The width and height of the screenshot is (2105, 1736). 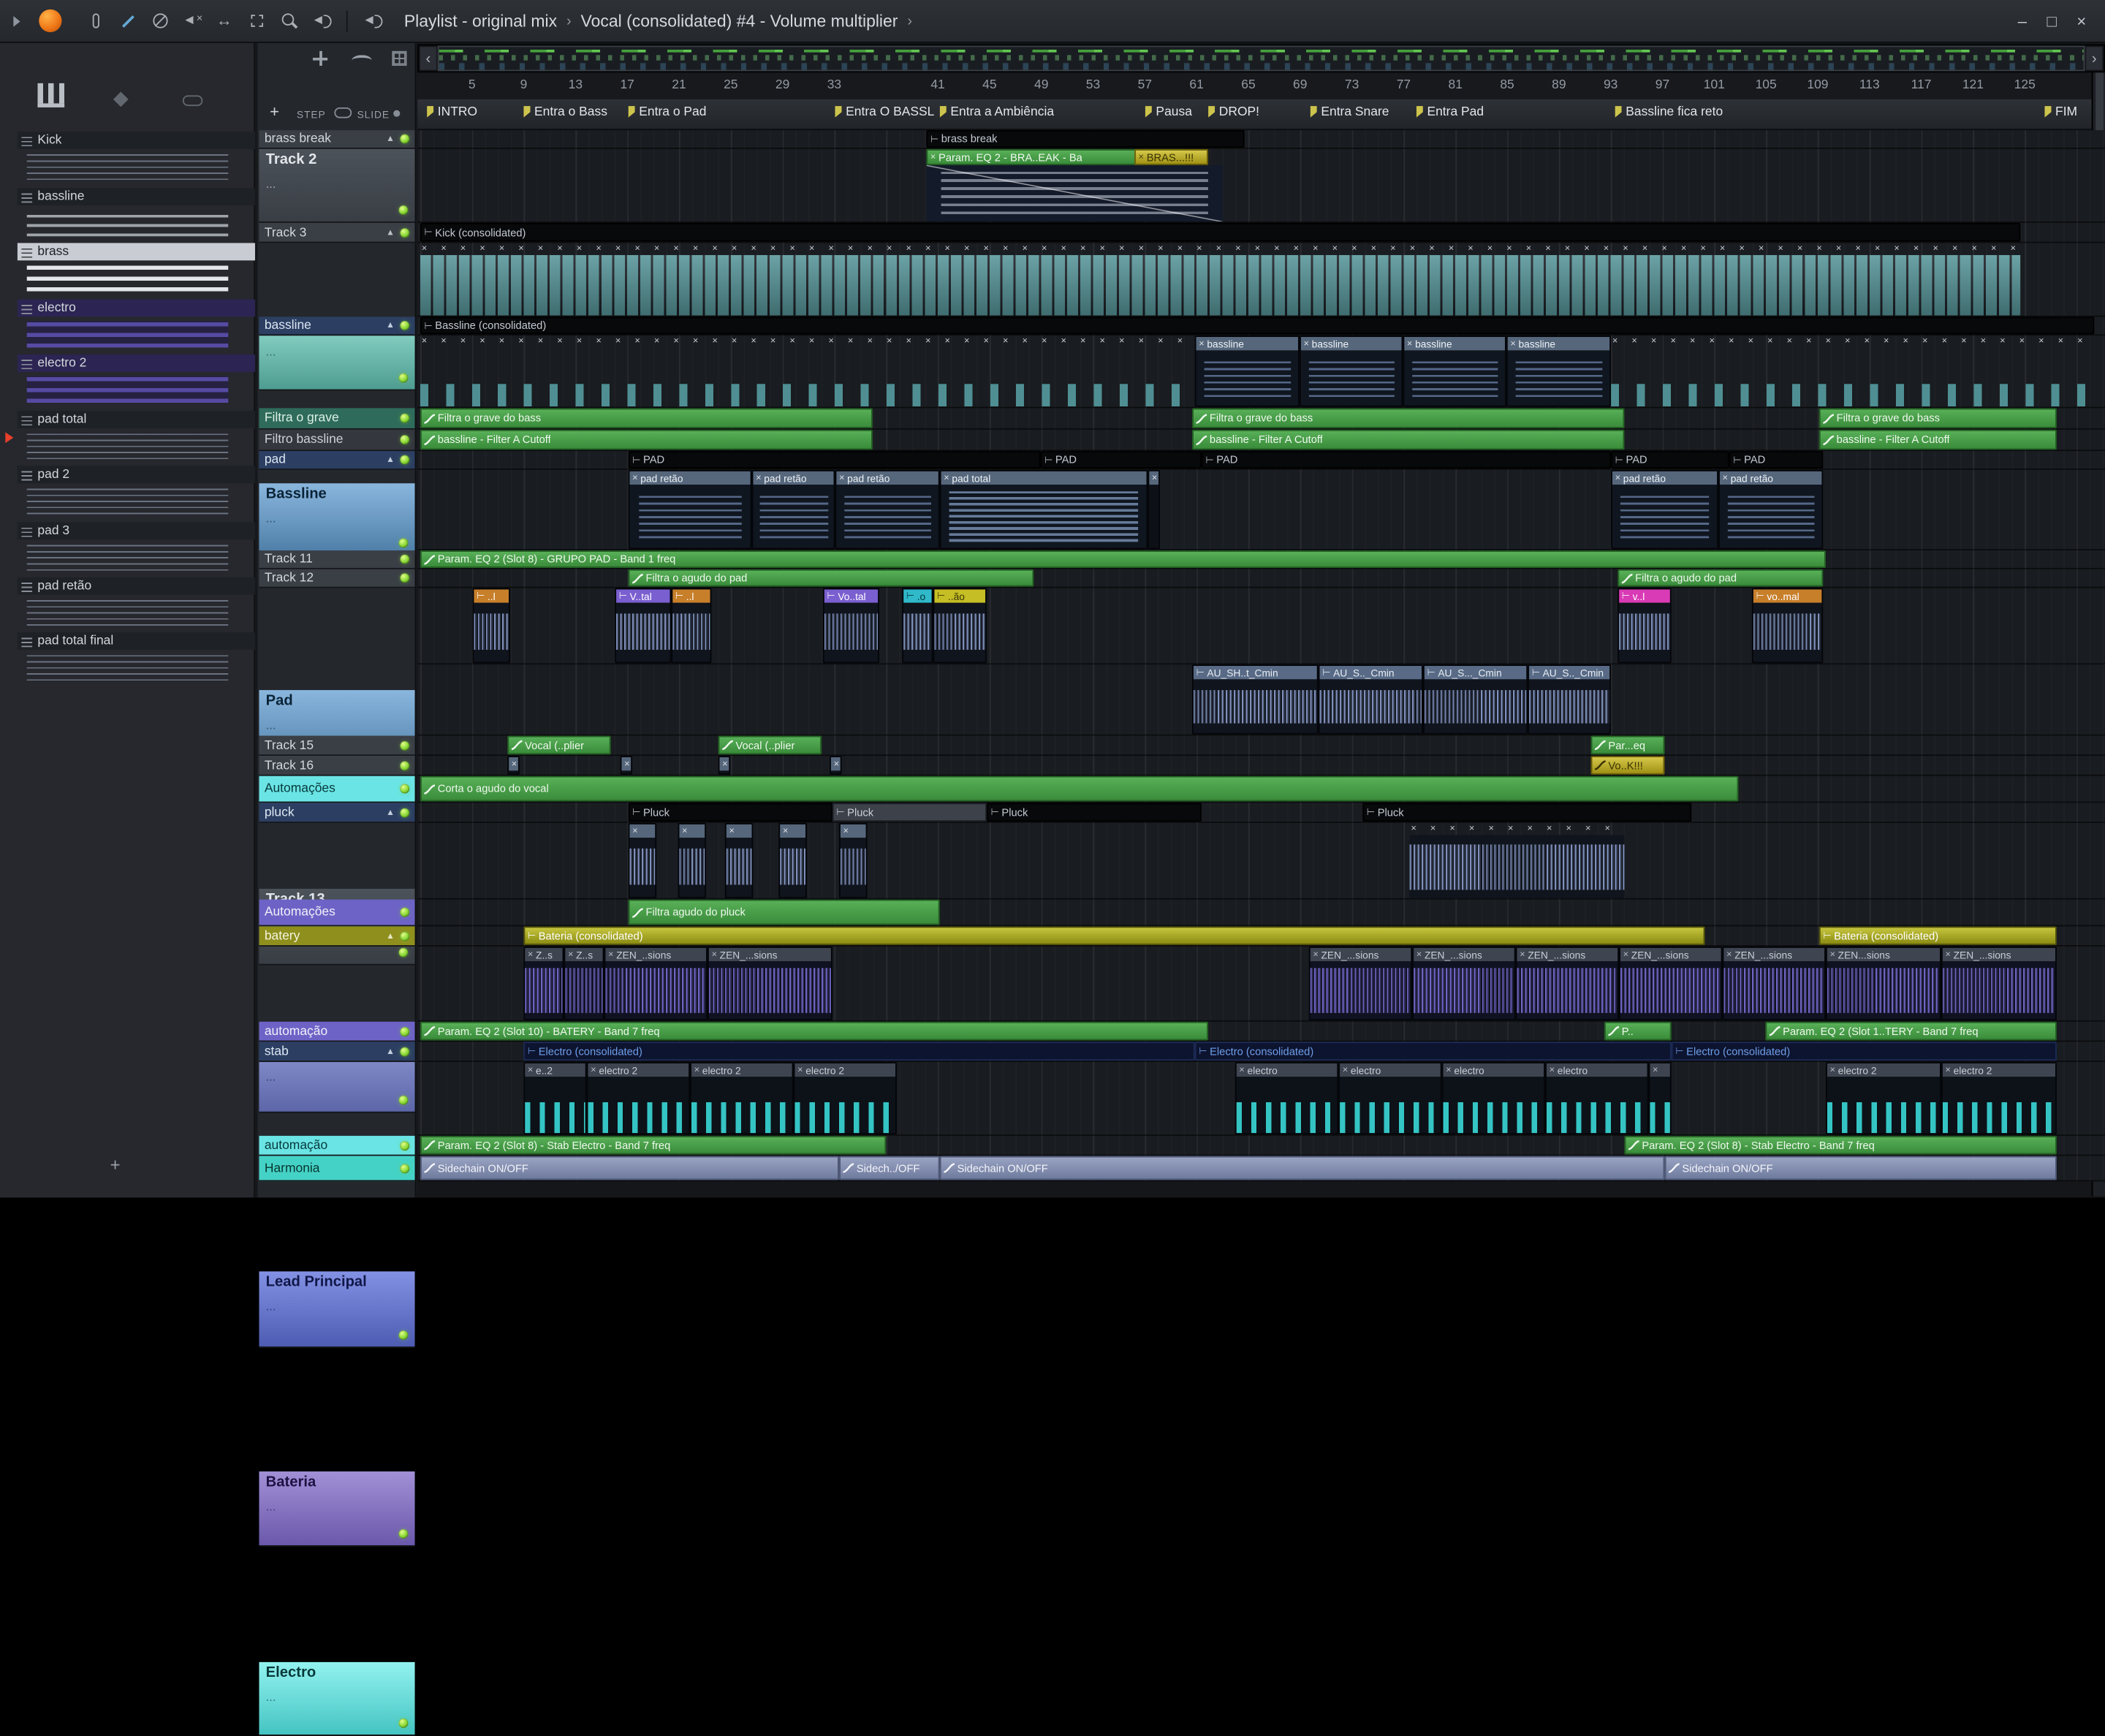 I want to click on slide-curve-icon, so click(x=362, y=61).